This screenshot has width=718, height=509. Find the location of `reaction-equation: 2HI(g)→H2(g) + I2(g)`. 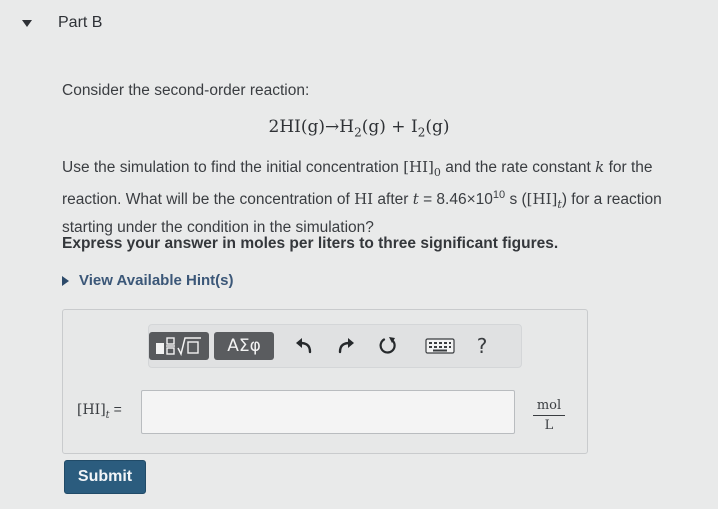

reaction-equation: 2HI(g)→H2(g) + I2(g) is located at coordinates (359, 128).